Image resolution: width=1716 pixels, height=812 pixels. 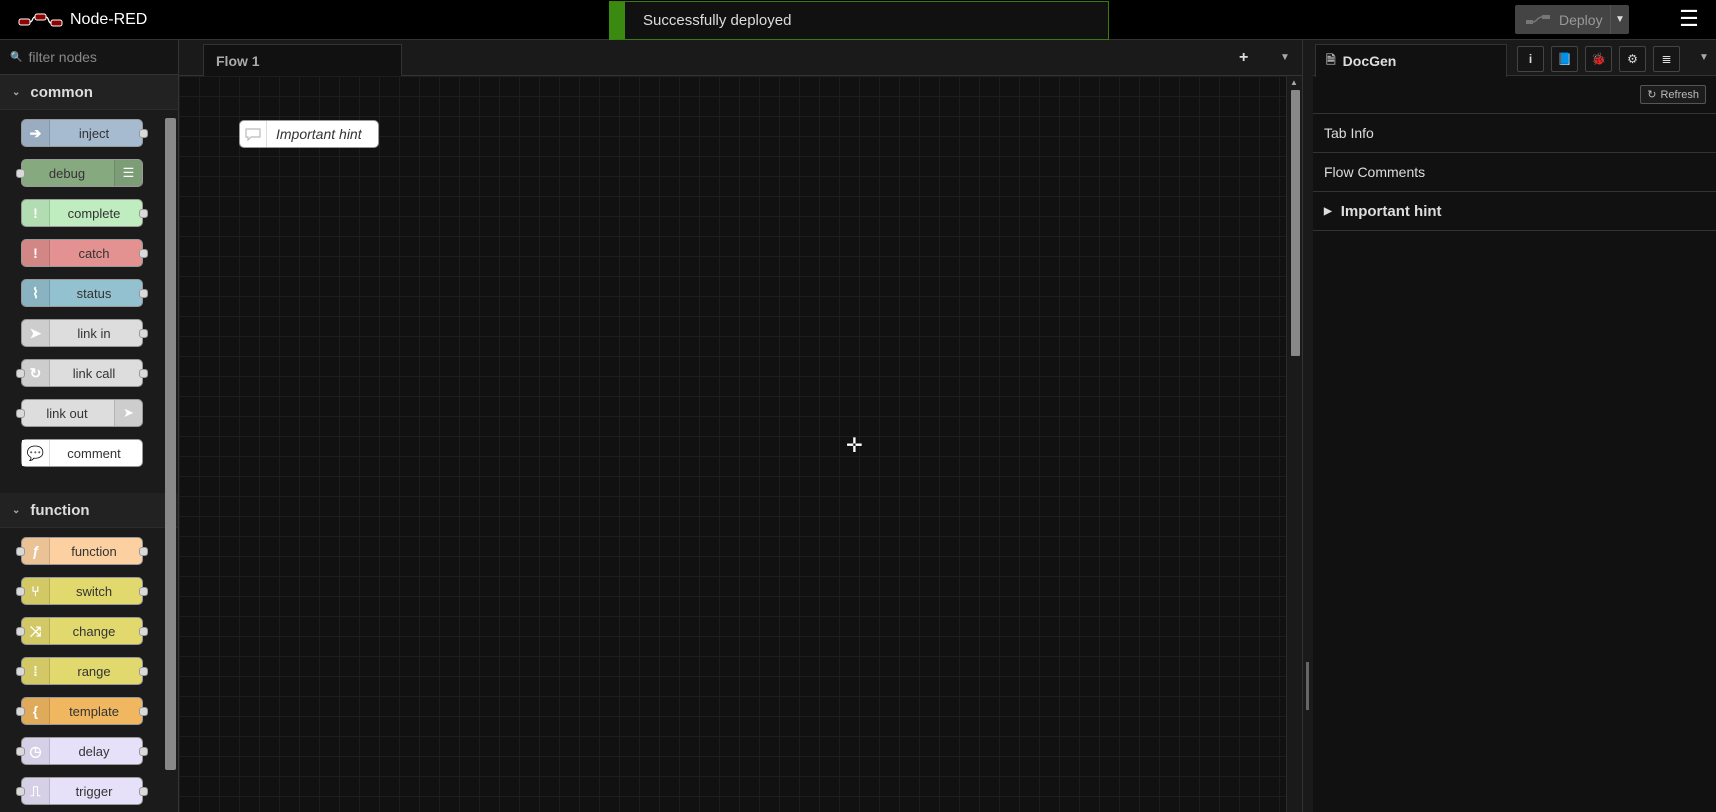 What do you see at coordinates (36, 791) in the screenshot?
I see `trigger-icon: ⎍` at bounding box center [36, 791].